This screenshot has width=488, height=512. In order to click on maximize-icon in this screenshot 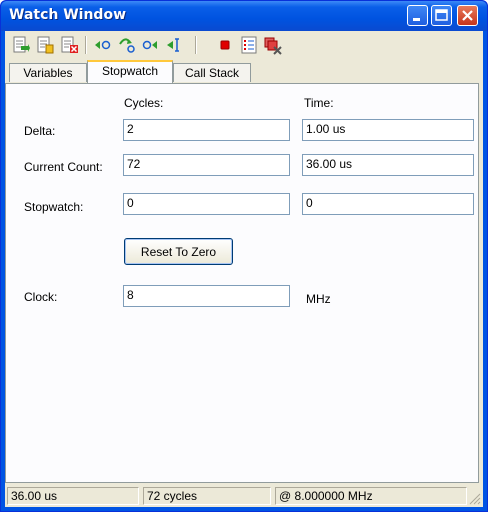, I will do `click(441, 15)`.